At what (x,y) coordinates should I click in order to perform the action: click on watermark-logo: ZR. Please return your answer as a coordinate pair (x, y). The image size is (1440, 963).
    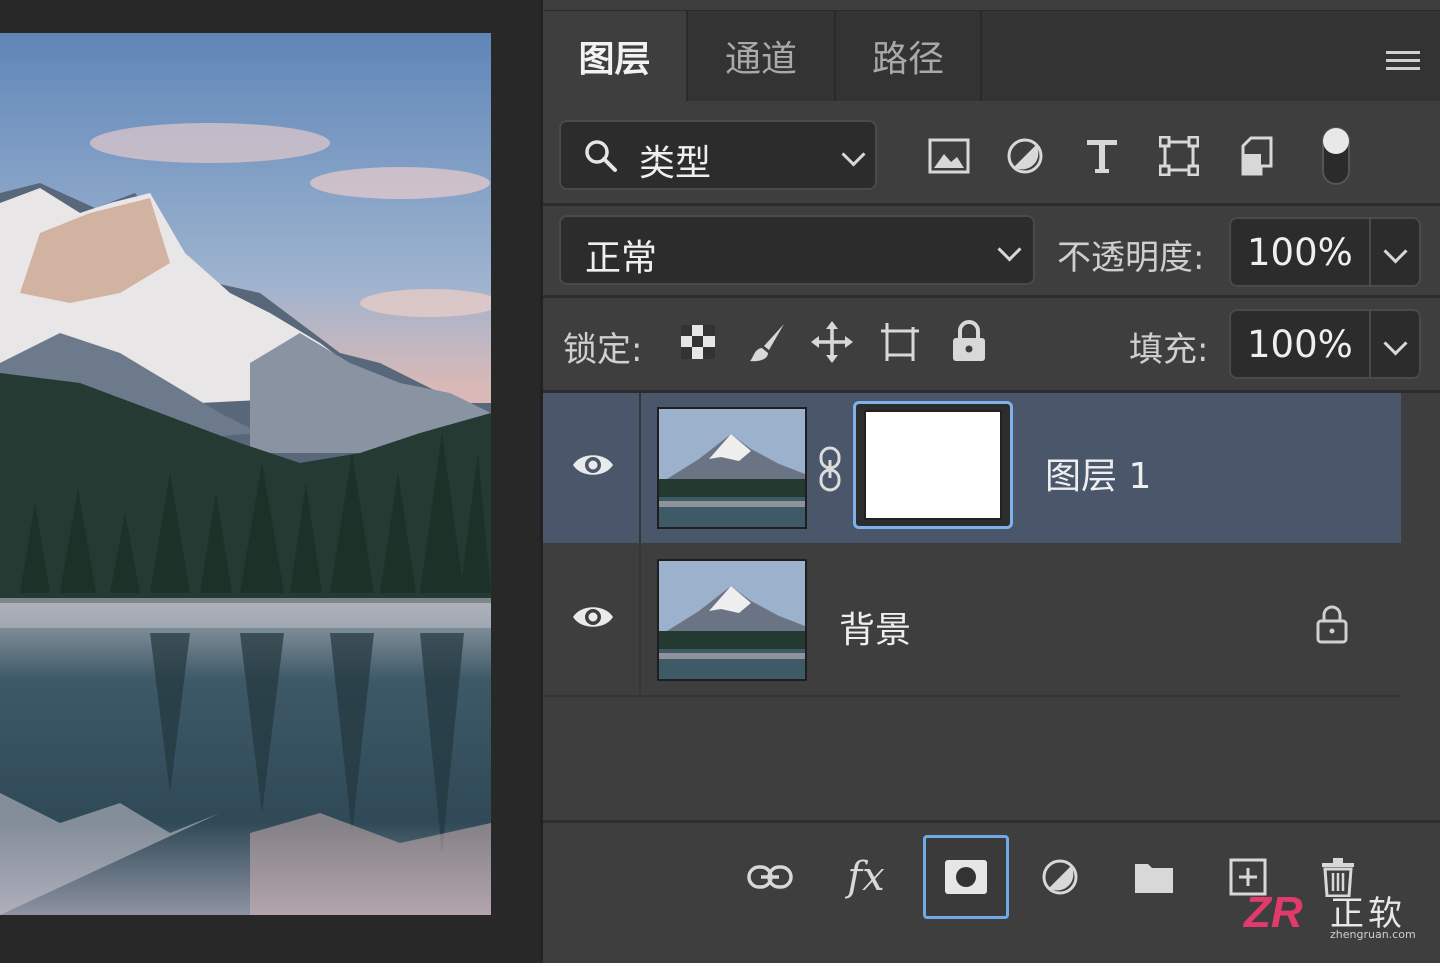
    Looking at the image, I should click on (1273, 912).